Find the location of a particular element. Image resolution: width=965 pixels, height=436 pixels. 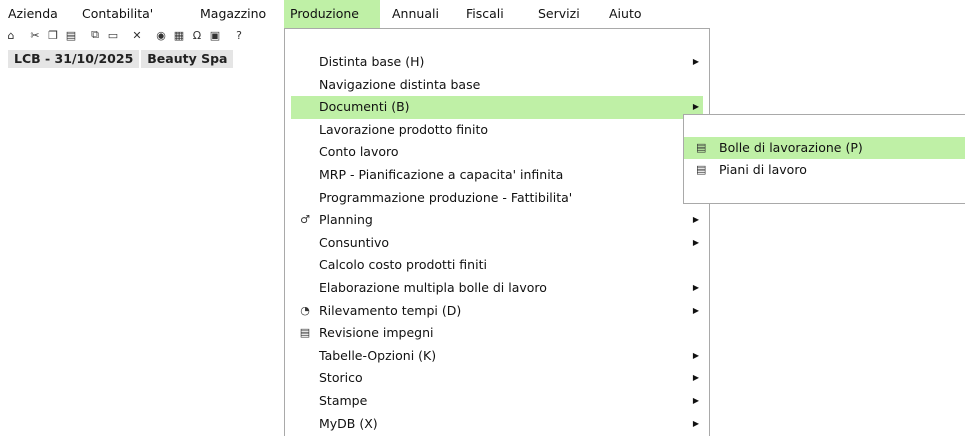

menu-item-elaborazione-multipla: Elaborazione multipla bolle di lavoro ▶ is located at coordinates (497, 288).